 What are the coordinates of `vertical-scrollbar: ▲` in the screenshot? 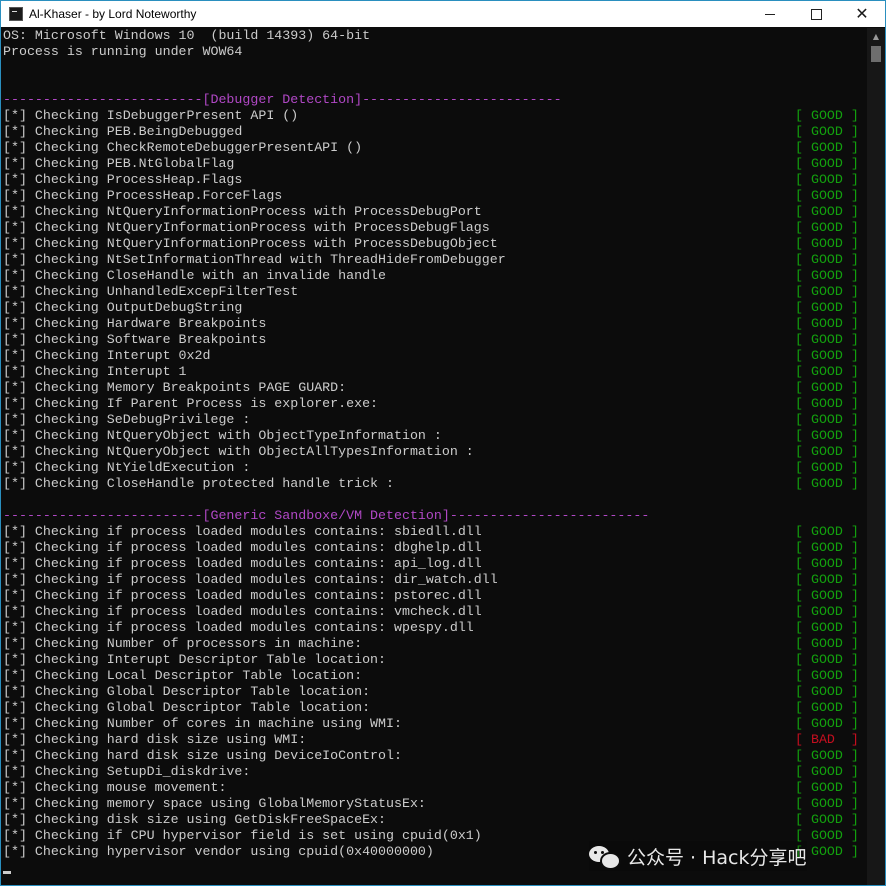 It's located at (876, 456).